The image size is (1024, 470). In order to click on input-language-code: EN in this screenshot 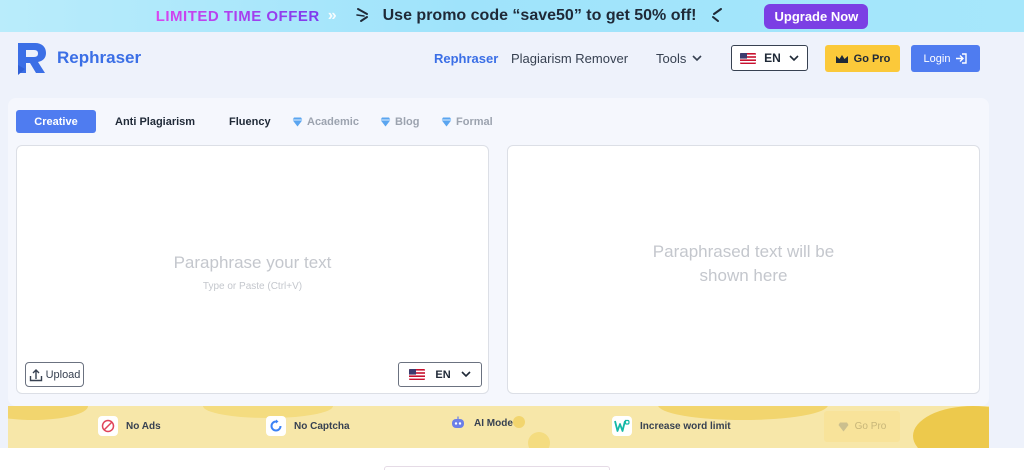, I will do `click(443, 374)`.